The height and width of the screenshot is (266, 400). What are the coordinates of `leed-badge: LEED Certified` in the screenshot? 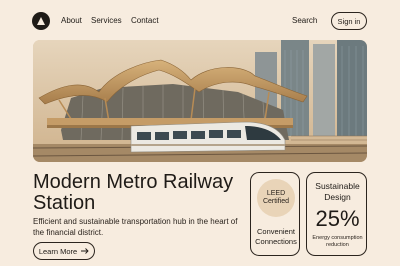 It's located at (276, 198).